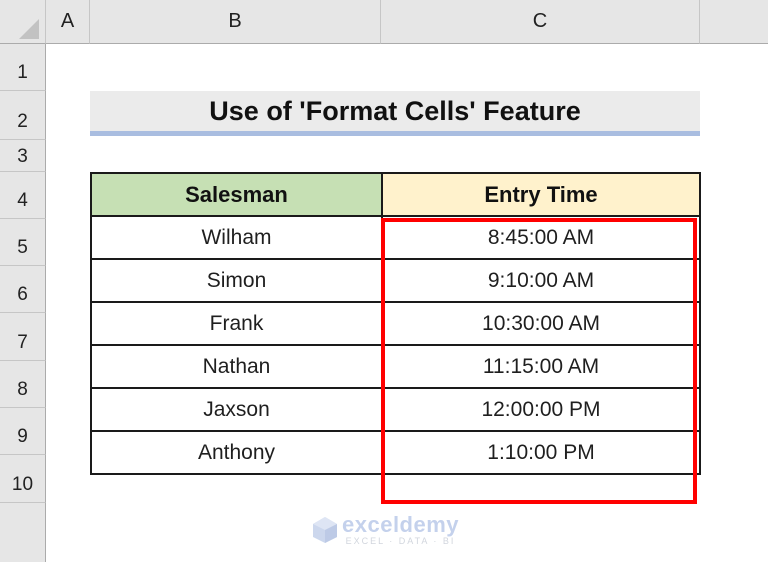 This screenshot has height=562, width=768. Describe the element at coordinates (236, 409) in the screenshot. I see `salesman-cell: Jaxson` at that location.